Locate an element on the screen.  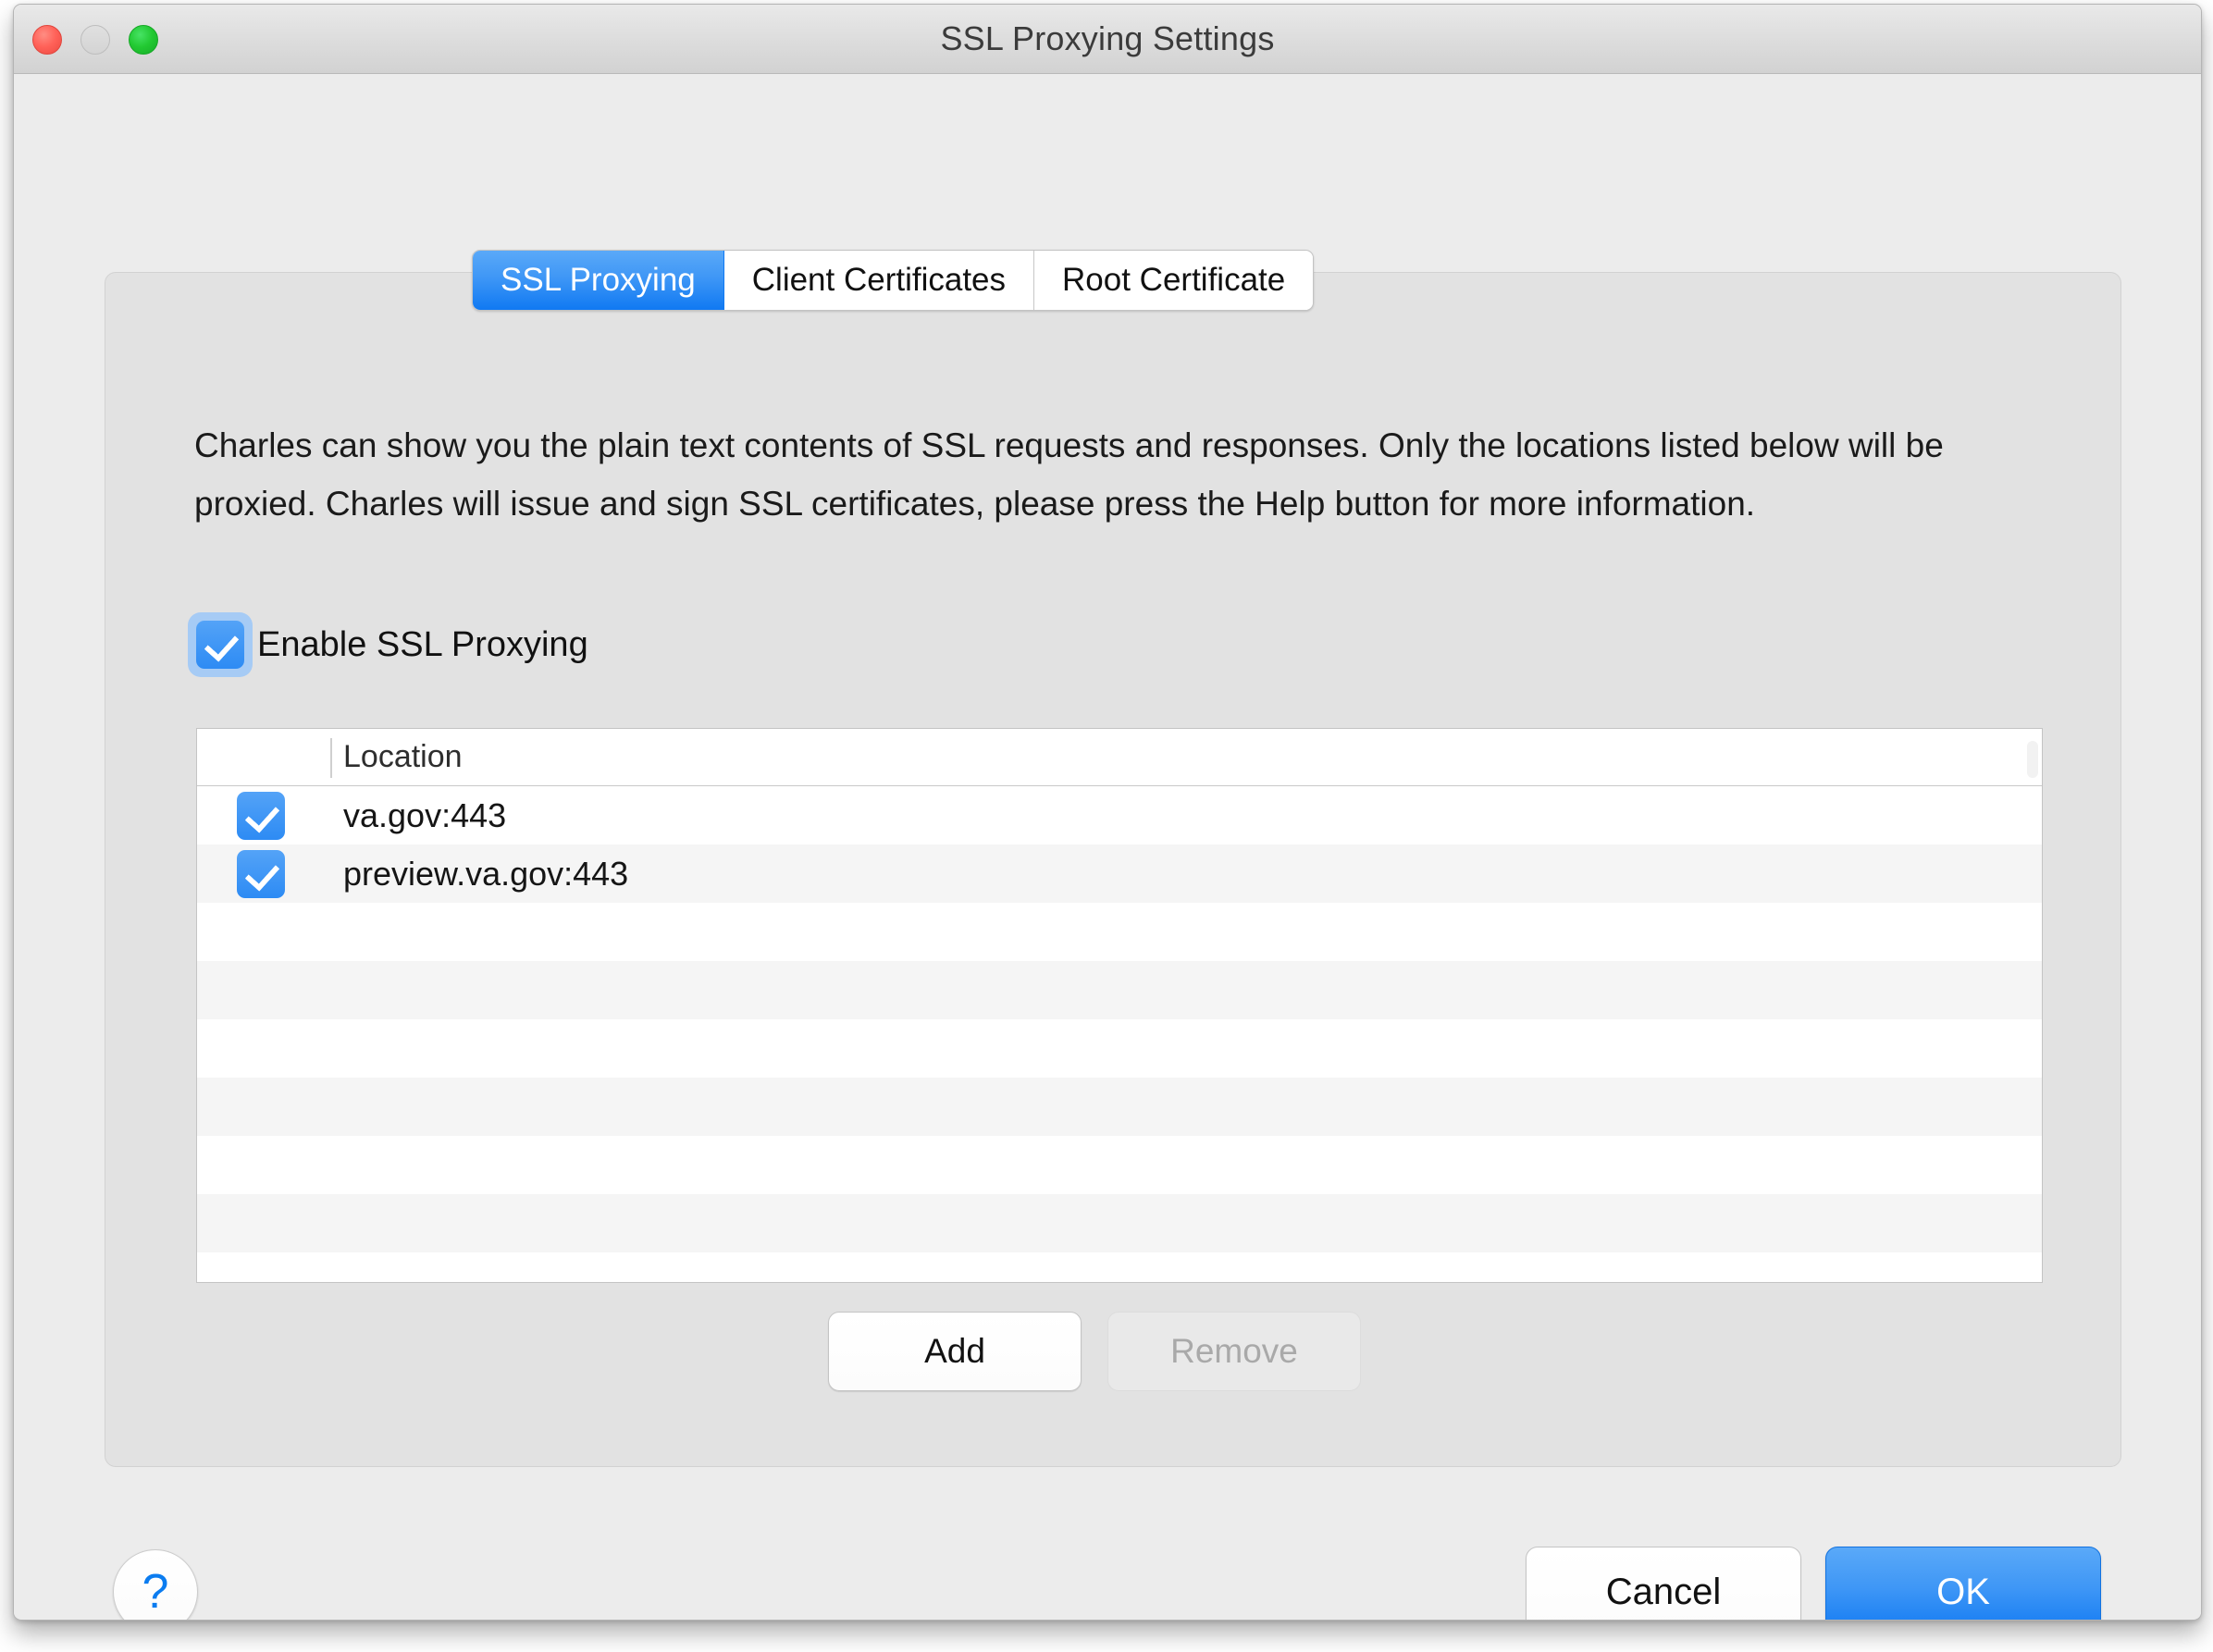
remove-button-label: Remove is located at coordinates (1234, 1351).